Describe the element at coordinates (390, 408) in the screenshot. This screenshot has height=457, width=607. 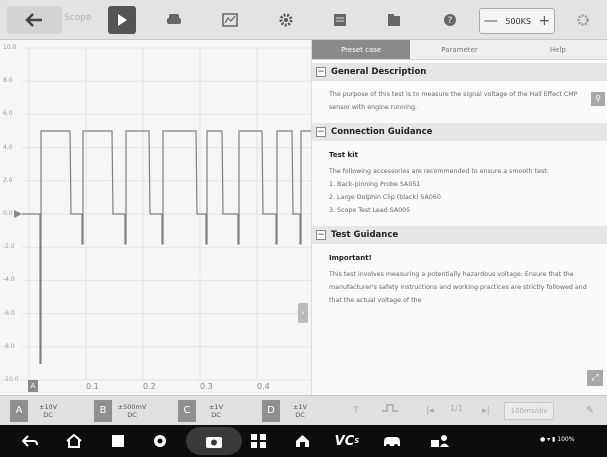
I see `pulse-icon` at that location.